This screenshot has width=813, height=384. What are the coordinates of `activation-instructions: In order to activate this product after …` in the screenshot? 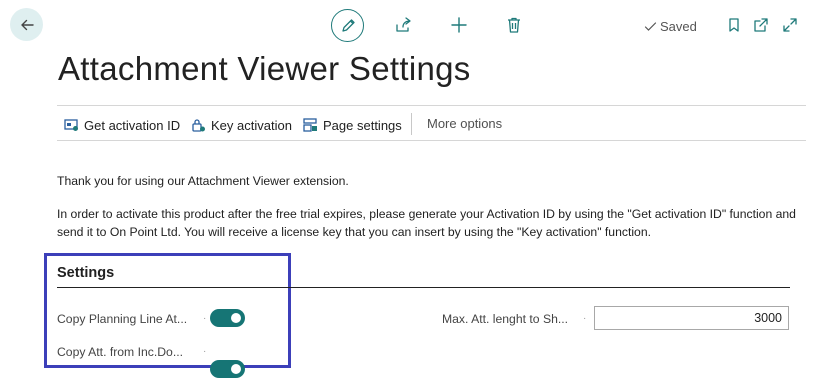 It's located at (426, 223).